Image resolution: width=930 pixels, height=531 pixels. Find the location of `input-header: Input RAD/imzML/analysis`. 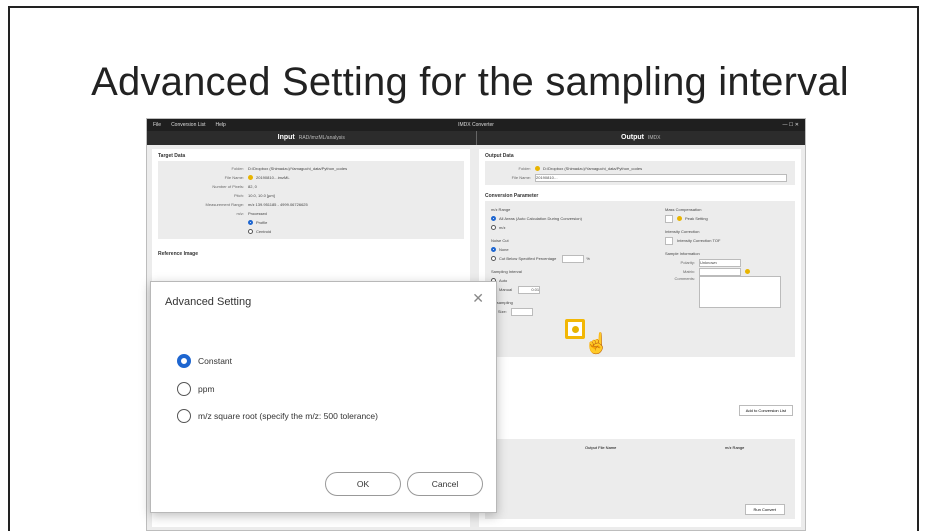

input-header: Input RAD/imzML/analysis is located at coordinates (311, 137).